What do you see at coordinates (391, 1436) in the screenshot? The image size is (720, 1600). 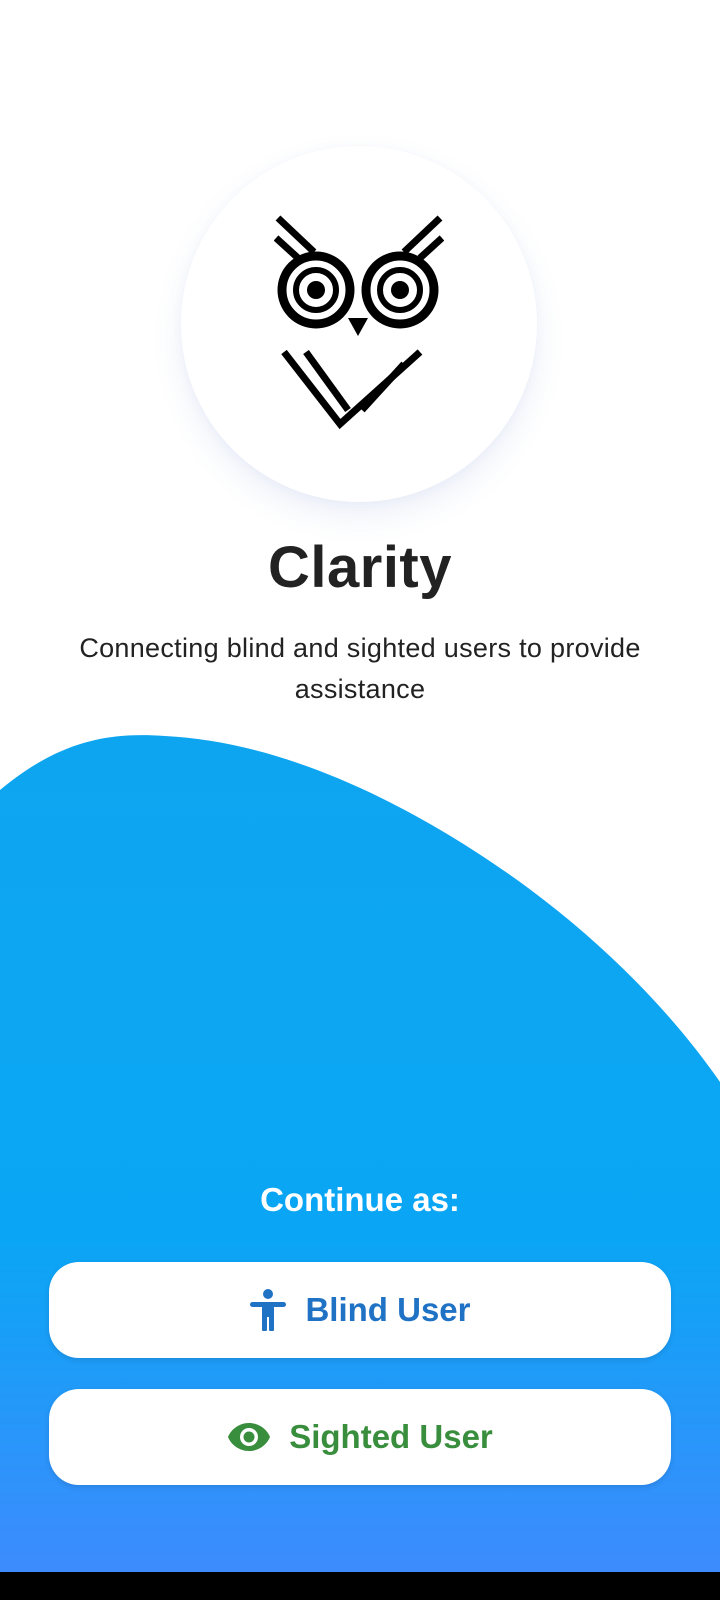 I see `sighted-user-label: Sighted User` at bounding box center [391, 1436].